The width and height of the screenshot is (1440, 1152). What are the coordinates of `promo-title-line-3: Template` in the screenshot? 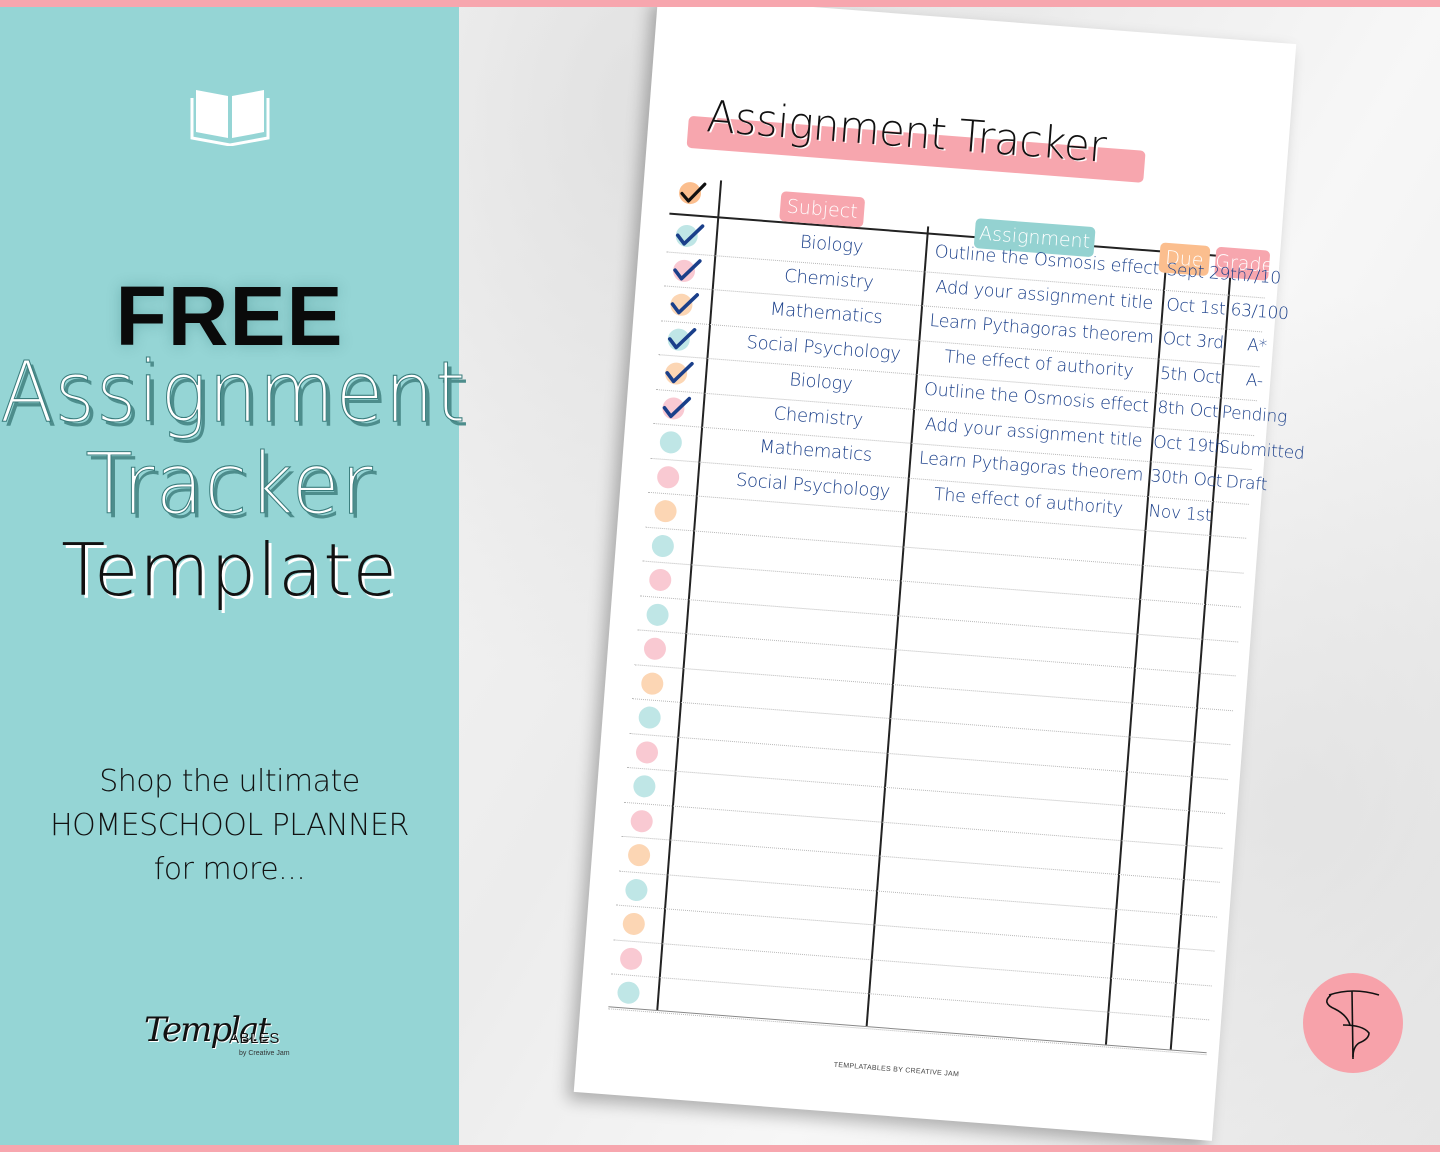 It's located at (229, 570).